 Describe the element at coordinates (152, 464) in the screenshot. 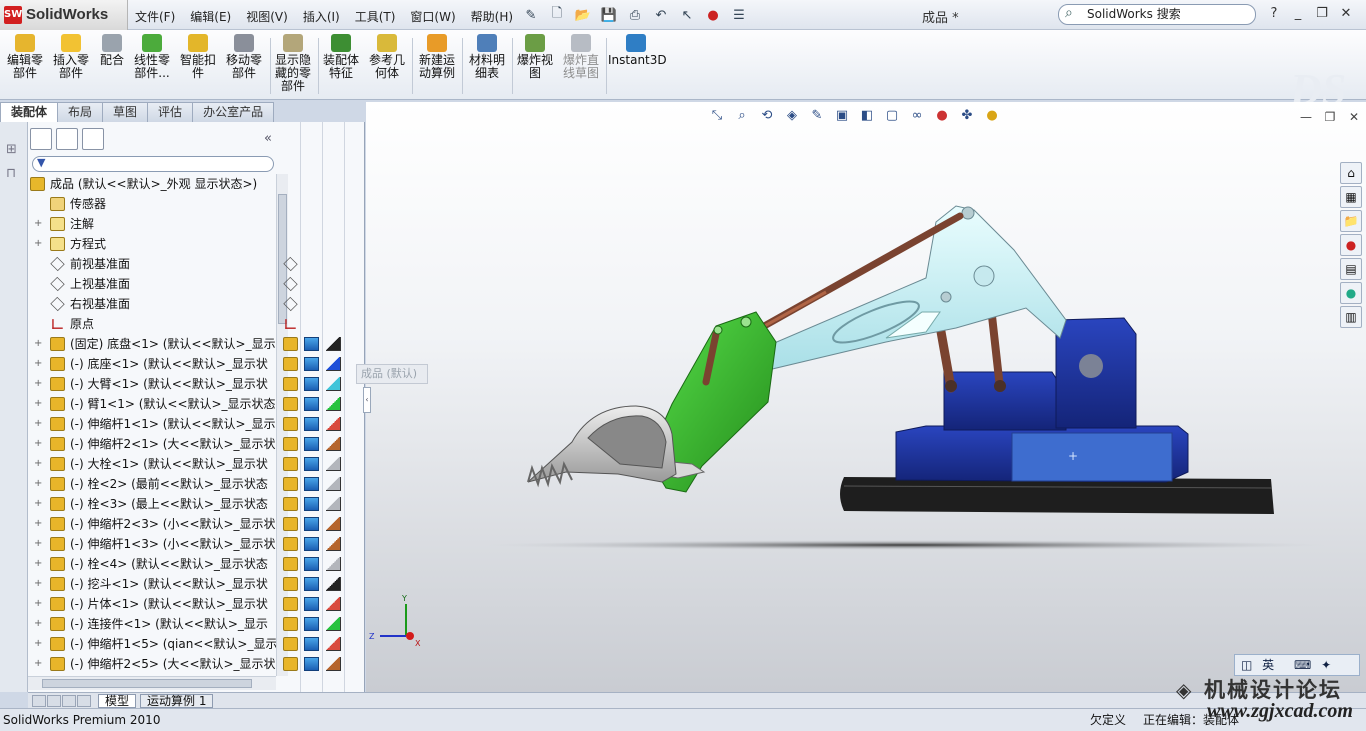

I see `tree-item: + (-) 大栓<1> (默认<<默认>_显示状` at that location.